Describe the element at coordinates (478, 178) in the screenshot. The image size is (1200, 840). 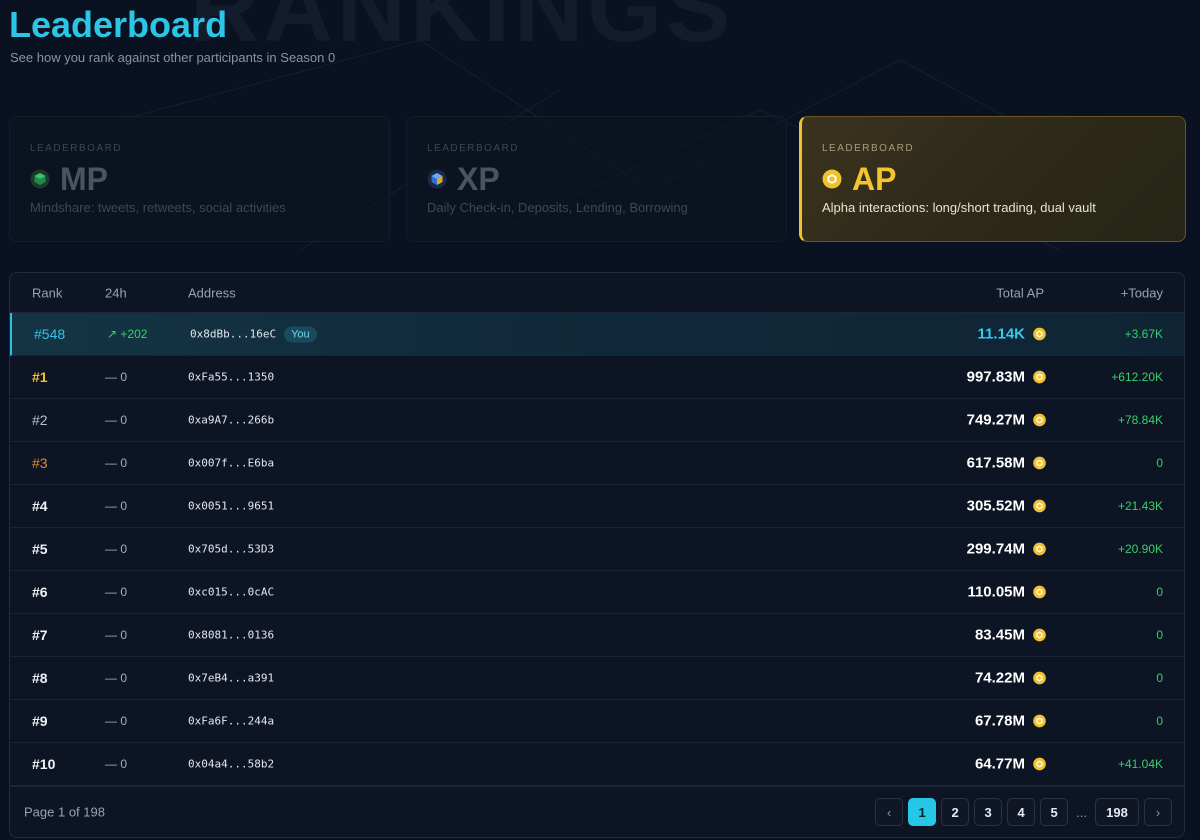
I see `card-title: XP` at that location.